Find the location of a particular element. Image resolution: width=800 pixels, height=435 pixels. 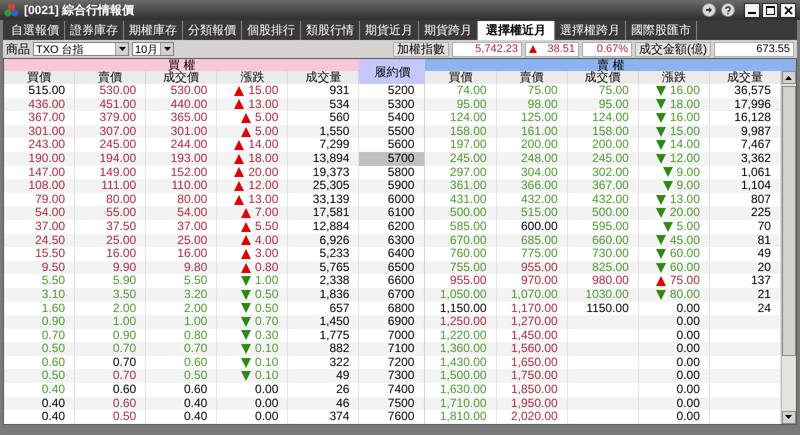

help-button is located at coordinates (728, 10).